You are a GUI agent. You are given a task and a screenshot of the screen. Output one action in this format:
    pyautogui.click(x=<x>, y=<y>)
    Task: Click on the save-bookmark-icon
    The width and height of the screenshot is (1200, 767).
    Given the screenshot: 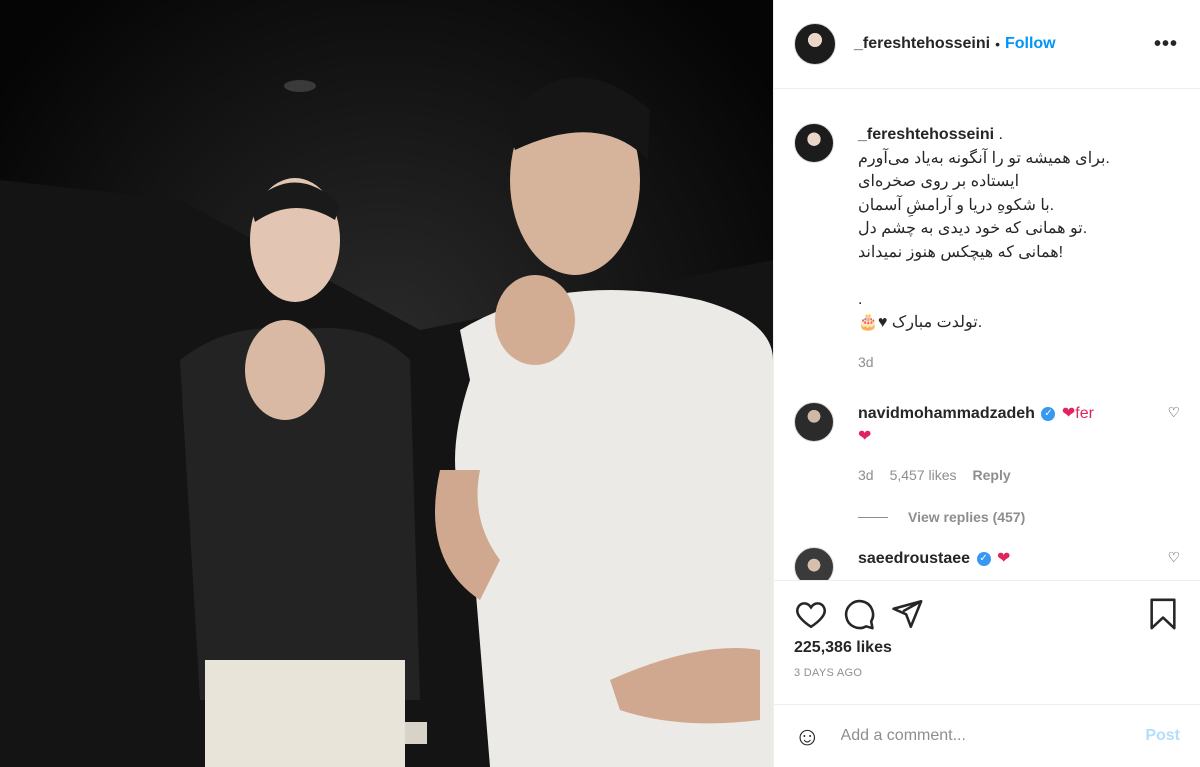 What is the action you would take?
    pyautogui.click(x=1163, y=614)
    